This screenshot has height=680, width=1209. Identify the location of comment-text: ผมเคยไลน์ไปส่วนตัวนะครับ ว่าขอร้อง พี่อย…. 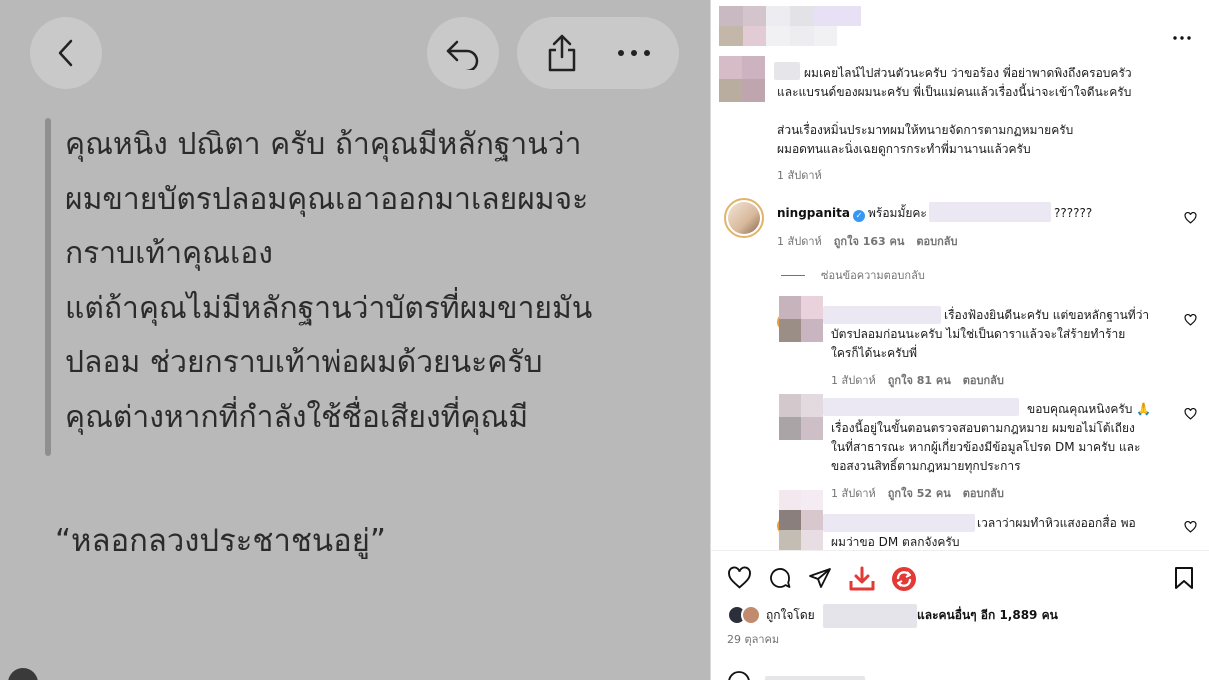
(968, 73).